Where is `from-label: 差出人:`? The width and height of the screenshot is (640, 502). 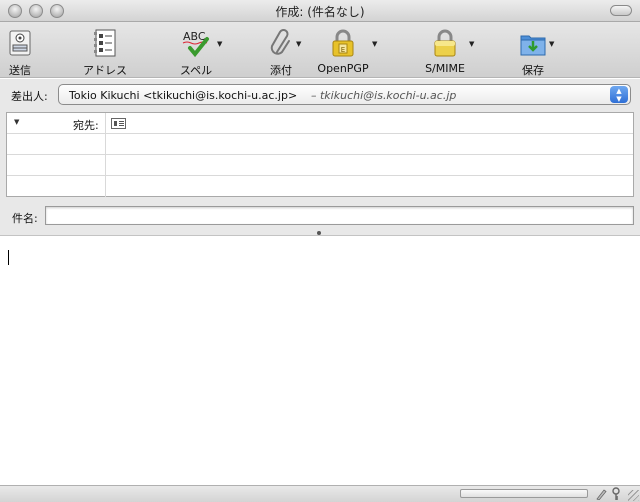 from-label: 差出人: is located at coordinates (29, 96).